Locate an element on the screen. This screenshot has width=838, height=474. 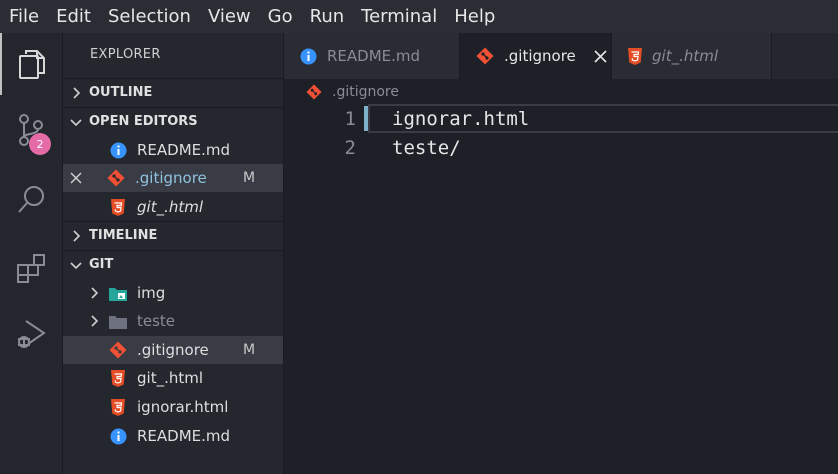
open-editor-gitignore: .gitignore M is located at coordinates (173, 178).